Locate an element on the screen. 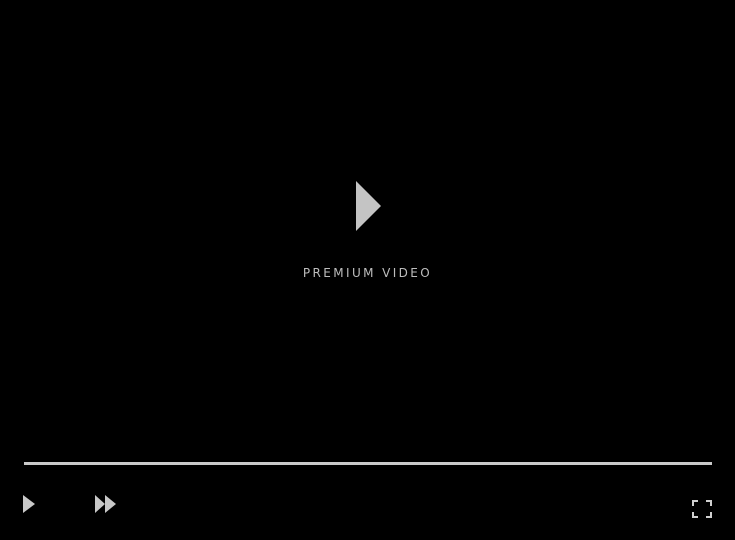 The width and height of the screenshot is (735, 540). center-play-button is located at coordinates (368, 206).